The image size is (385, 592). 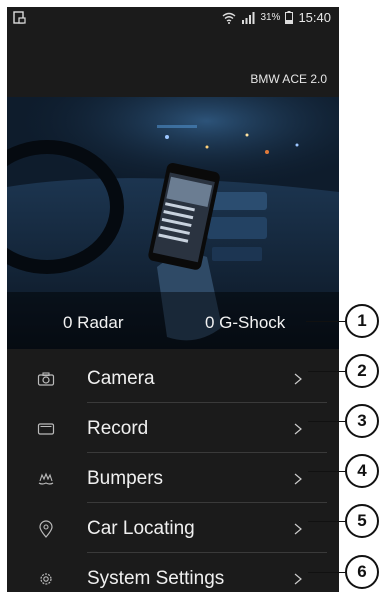 What do you see at coordinates (46, 429) in the screenshot?
I see `record-icon` at bounding box center [46, 429].